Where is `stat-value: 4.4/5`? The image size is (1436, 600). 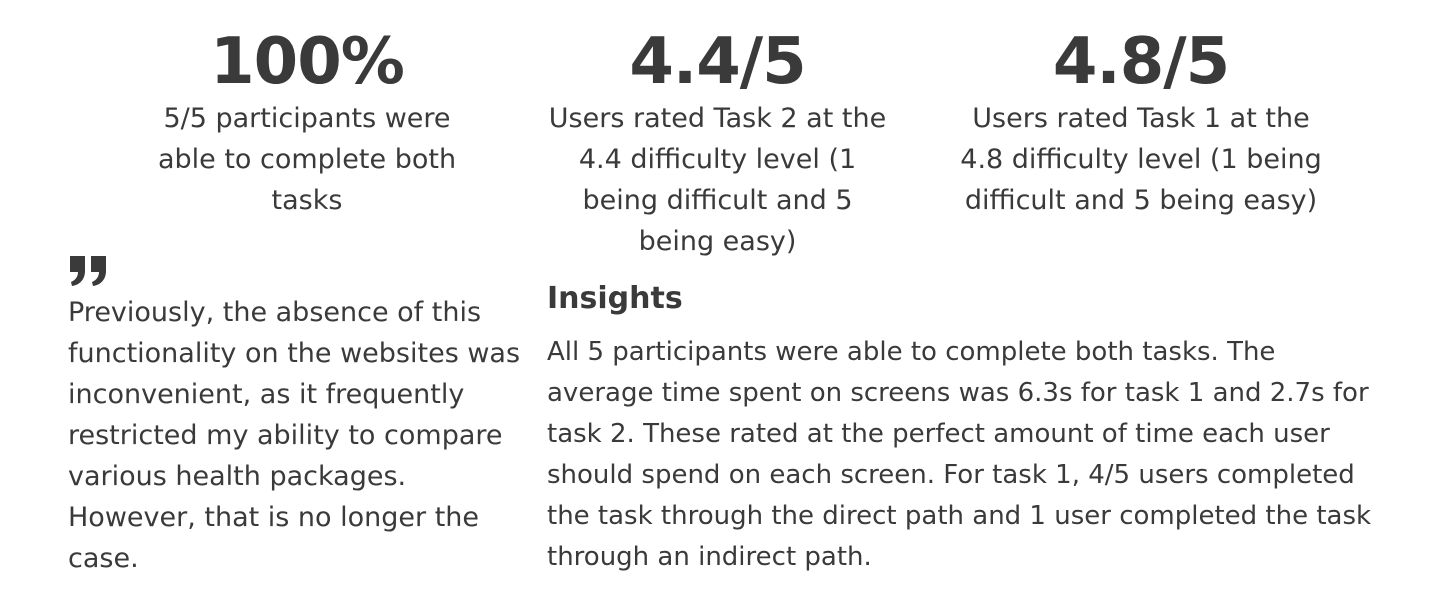 stat-value: 4.4/5 is located at coordinates (717, 62).